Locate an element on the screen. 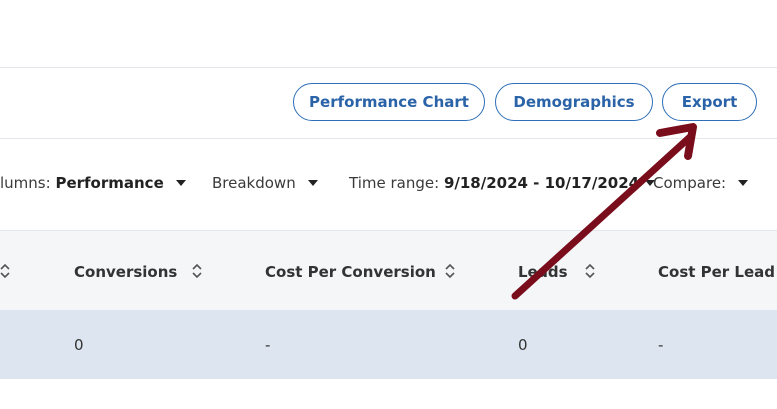 The image size is (777, 409). top-divider is located at coordinates (388, 67).